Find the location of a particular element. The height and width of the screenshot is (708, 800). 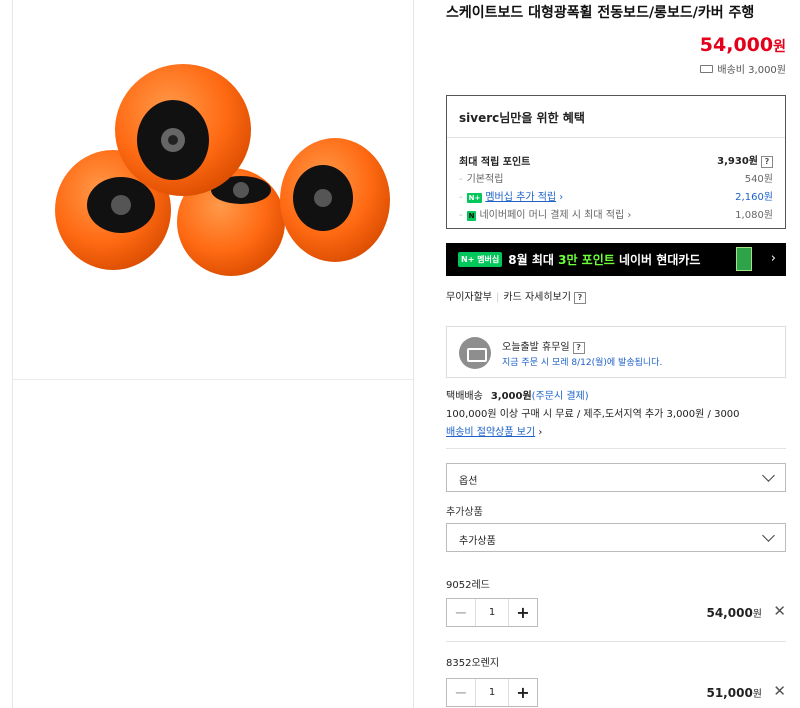

basic-points-label: 기본적립 is located at coordinates (485, 179).